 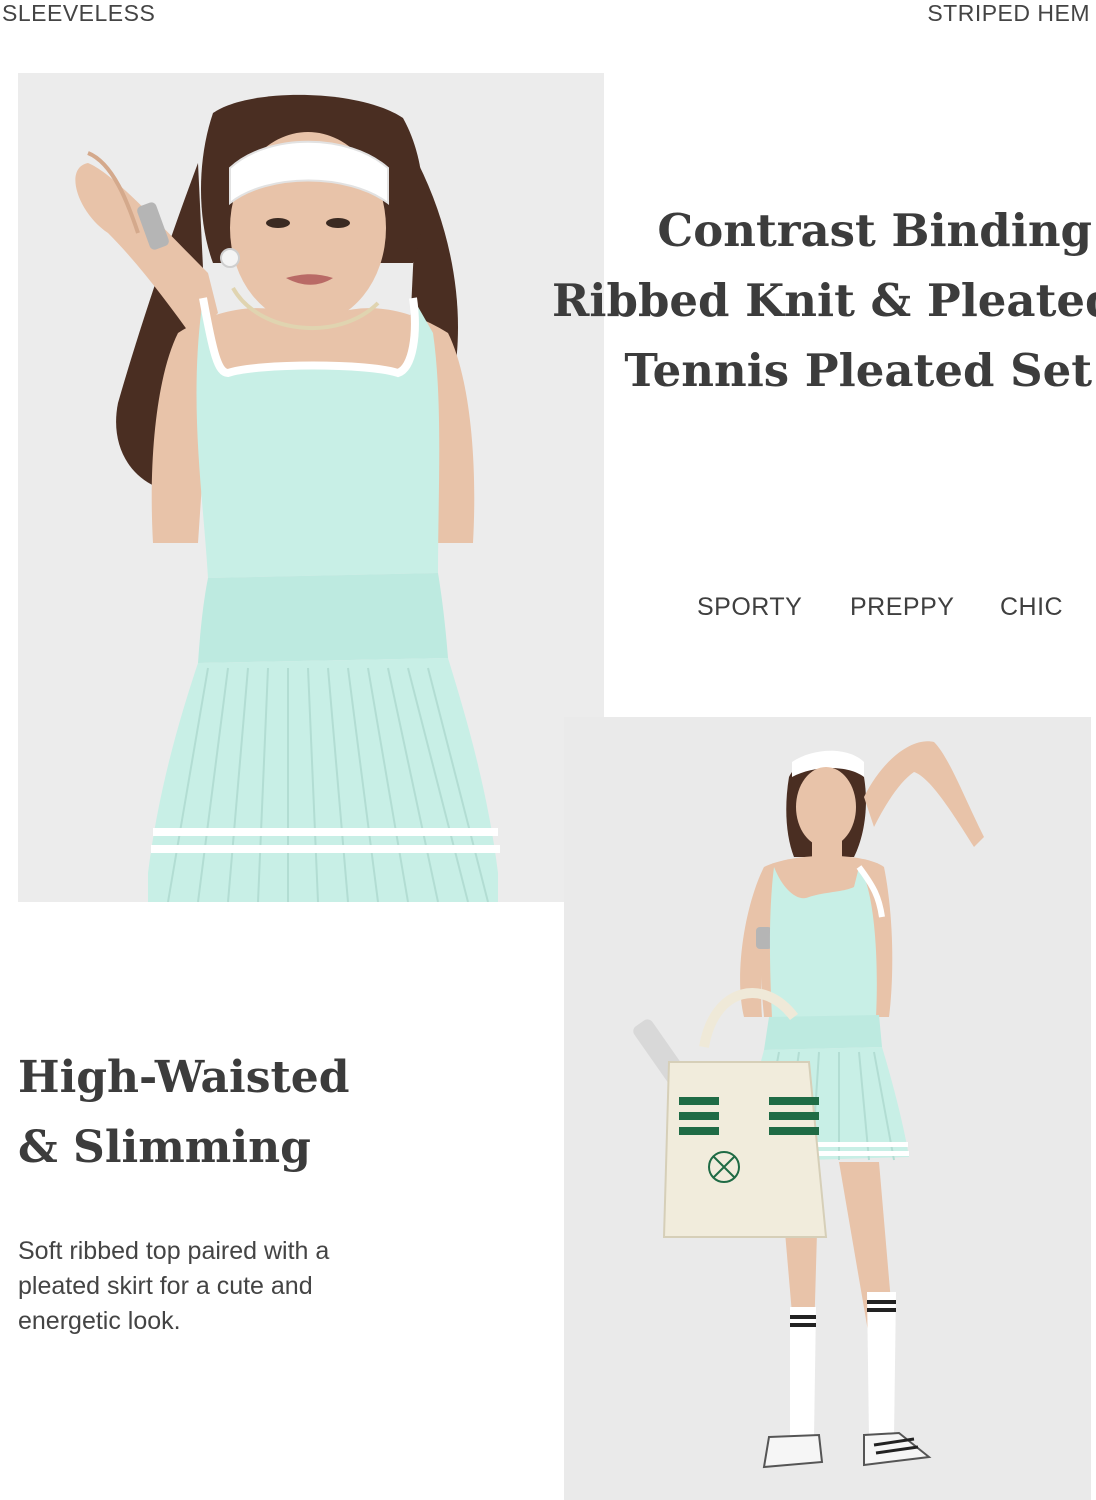 What do you see at coordinates (1032, 607) in the screenshot?
I see `style-tag-chic: CHIC` at bounding box center [1032, 607].